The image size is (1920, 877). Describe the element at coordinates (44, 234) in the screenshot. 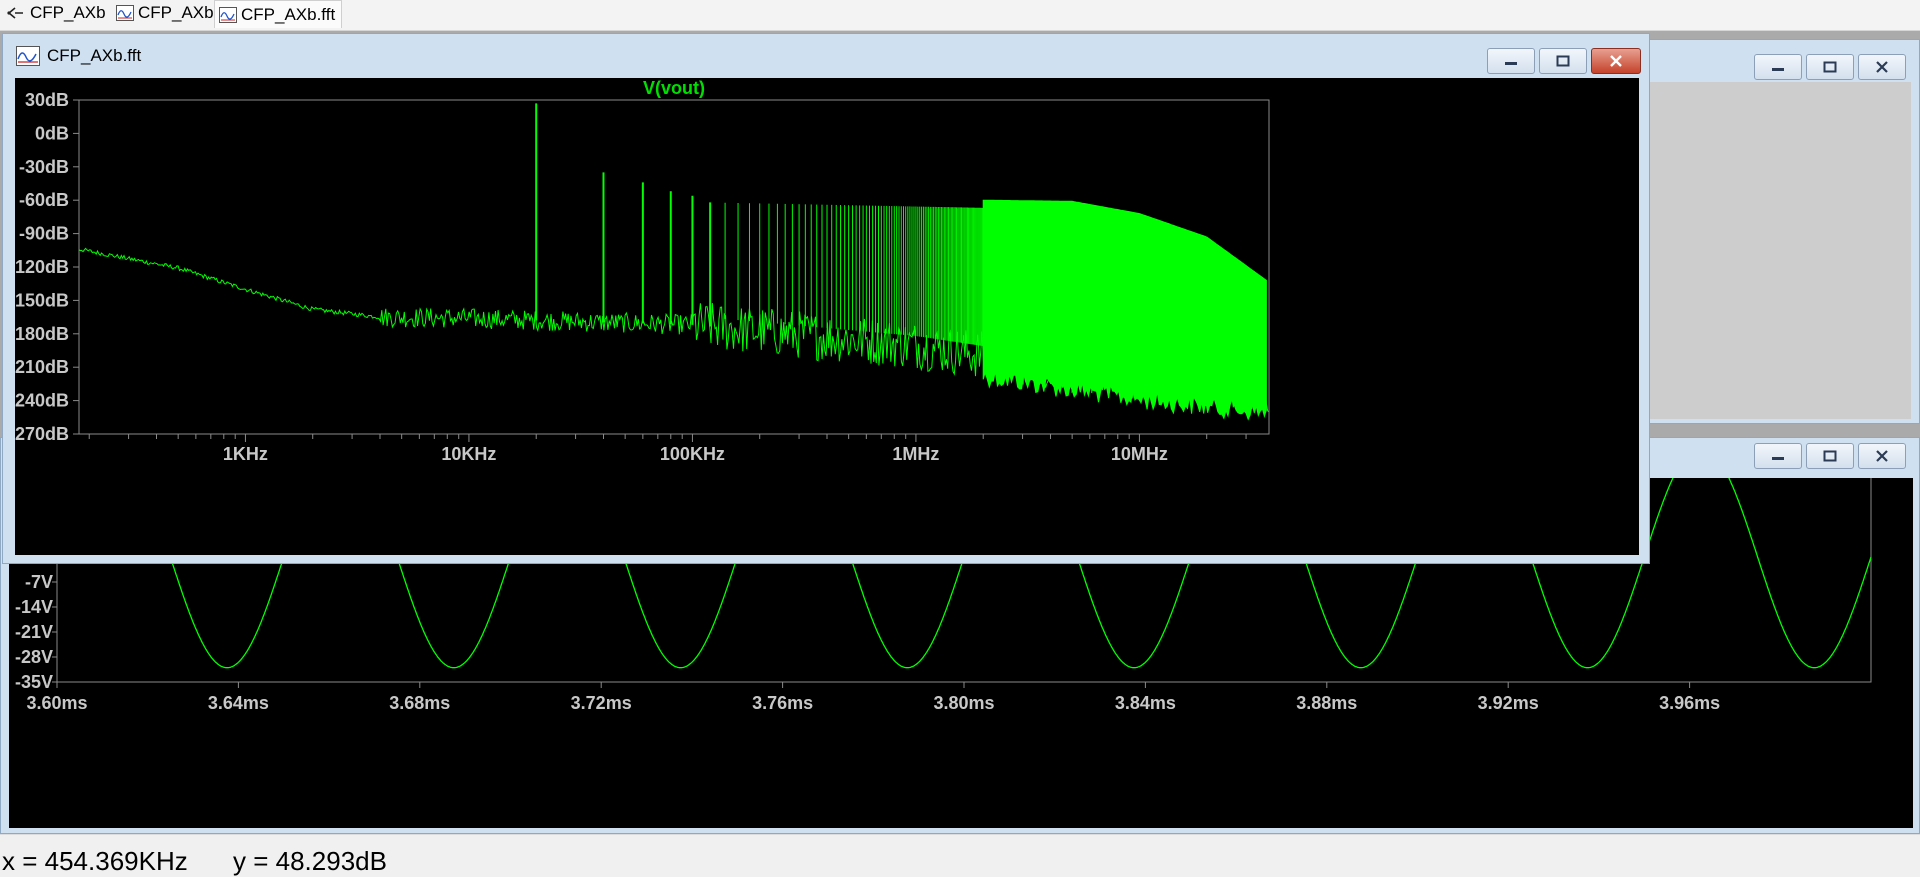

I see `y-tick-label: -90dB` at that location.